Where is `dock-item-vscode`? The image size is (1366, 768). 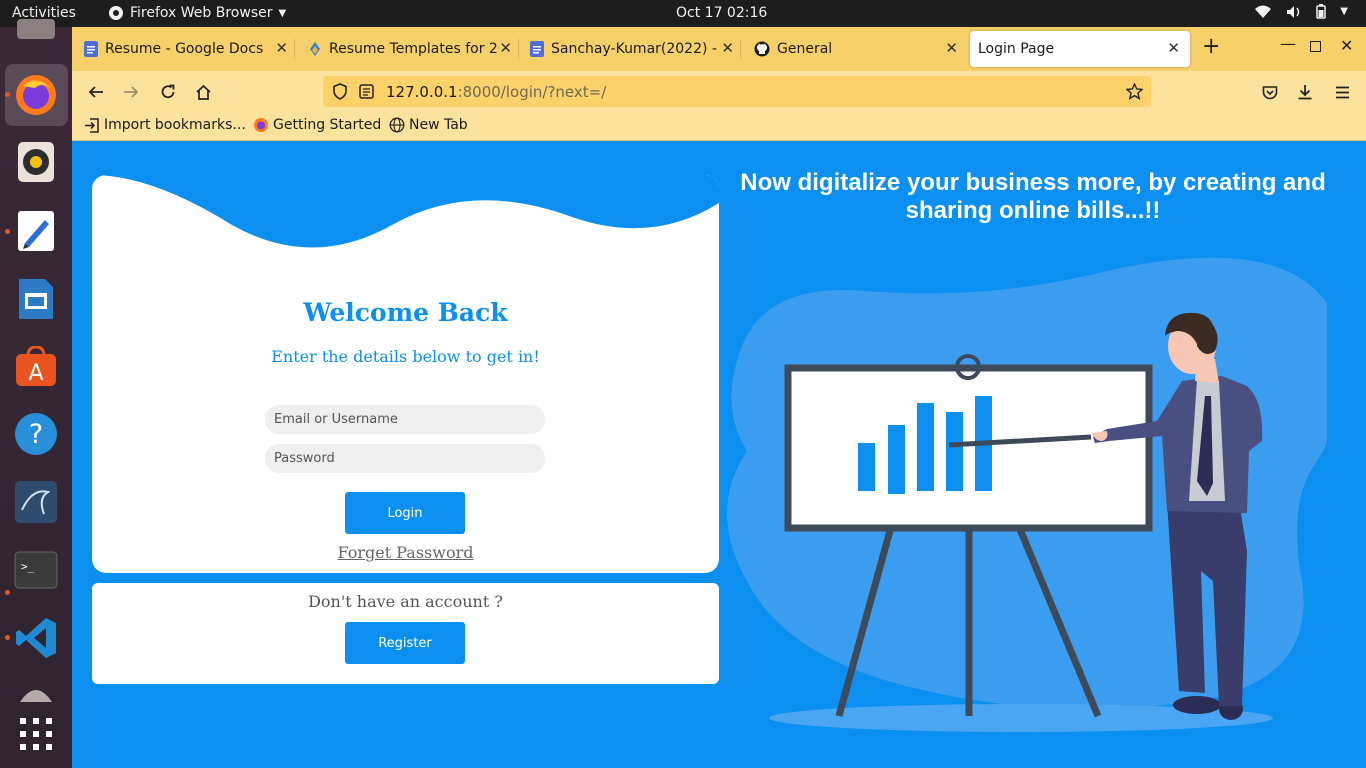
dock-item-vscode is located at coordinates (36, 638).